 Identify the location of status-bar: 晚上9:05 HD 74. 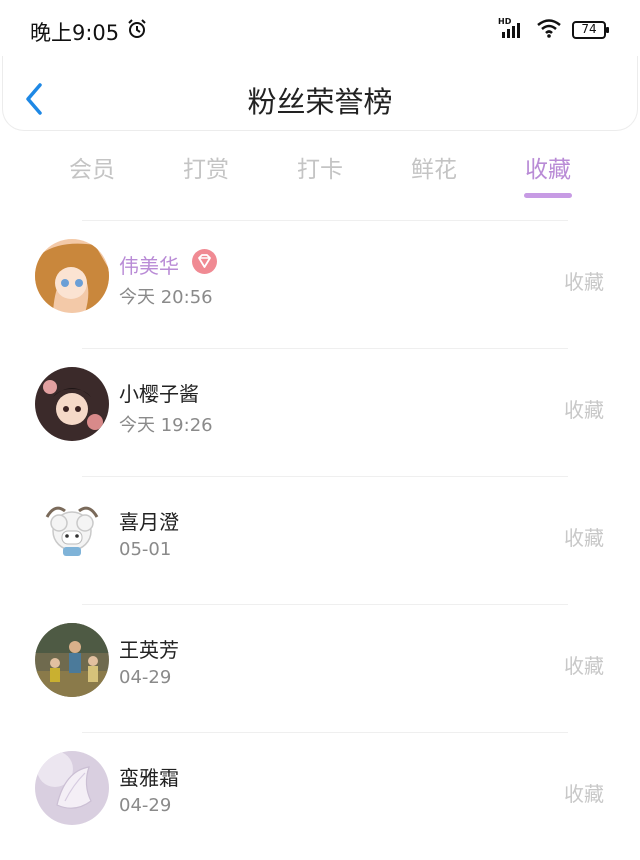
(320, 30).